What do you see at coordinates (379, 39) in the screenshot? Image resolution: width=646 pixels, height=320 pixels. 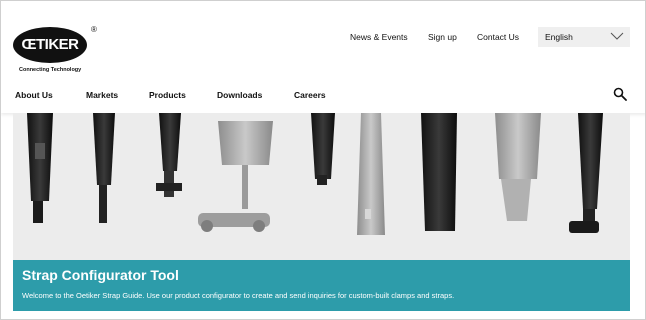 I see `top-nav-news-events: News & Events` at bounding box center [379, 39].